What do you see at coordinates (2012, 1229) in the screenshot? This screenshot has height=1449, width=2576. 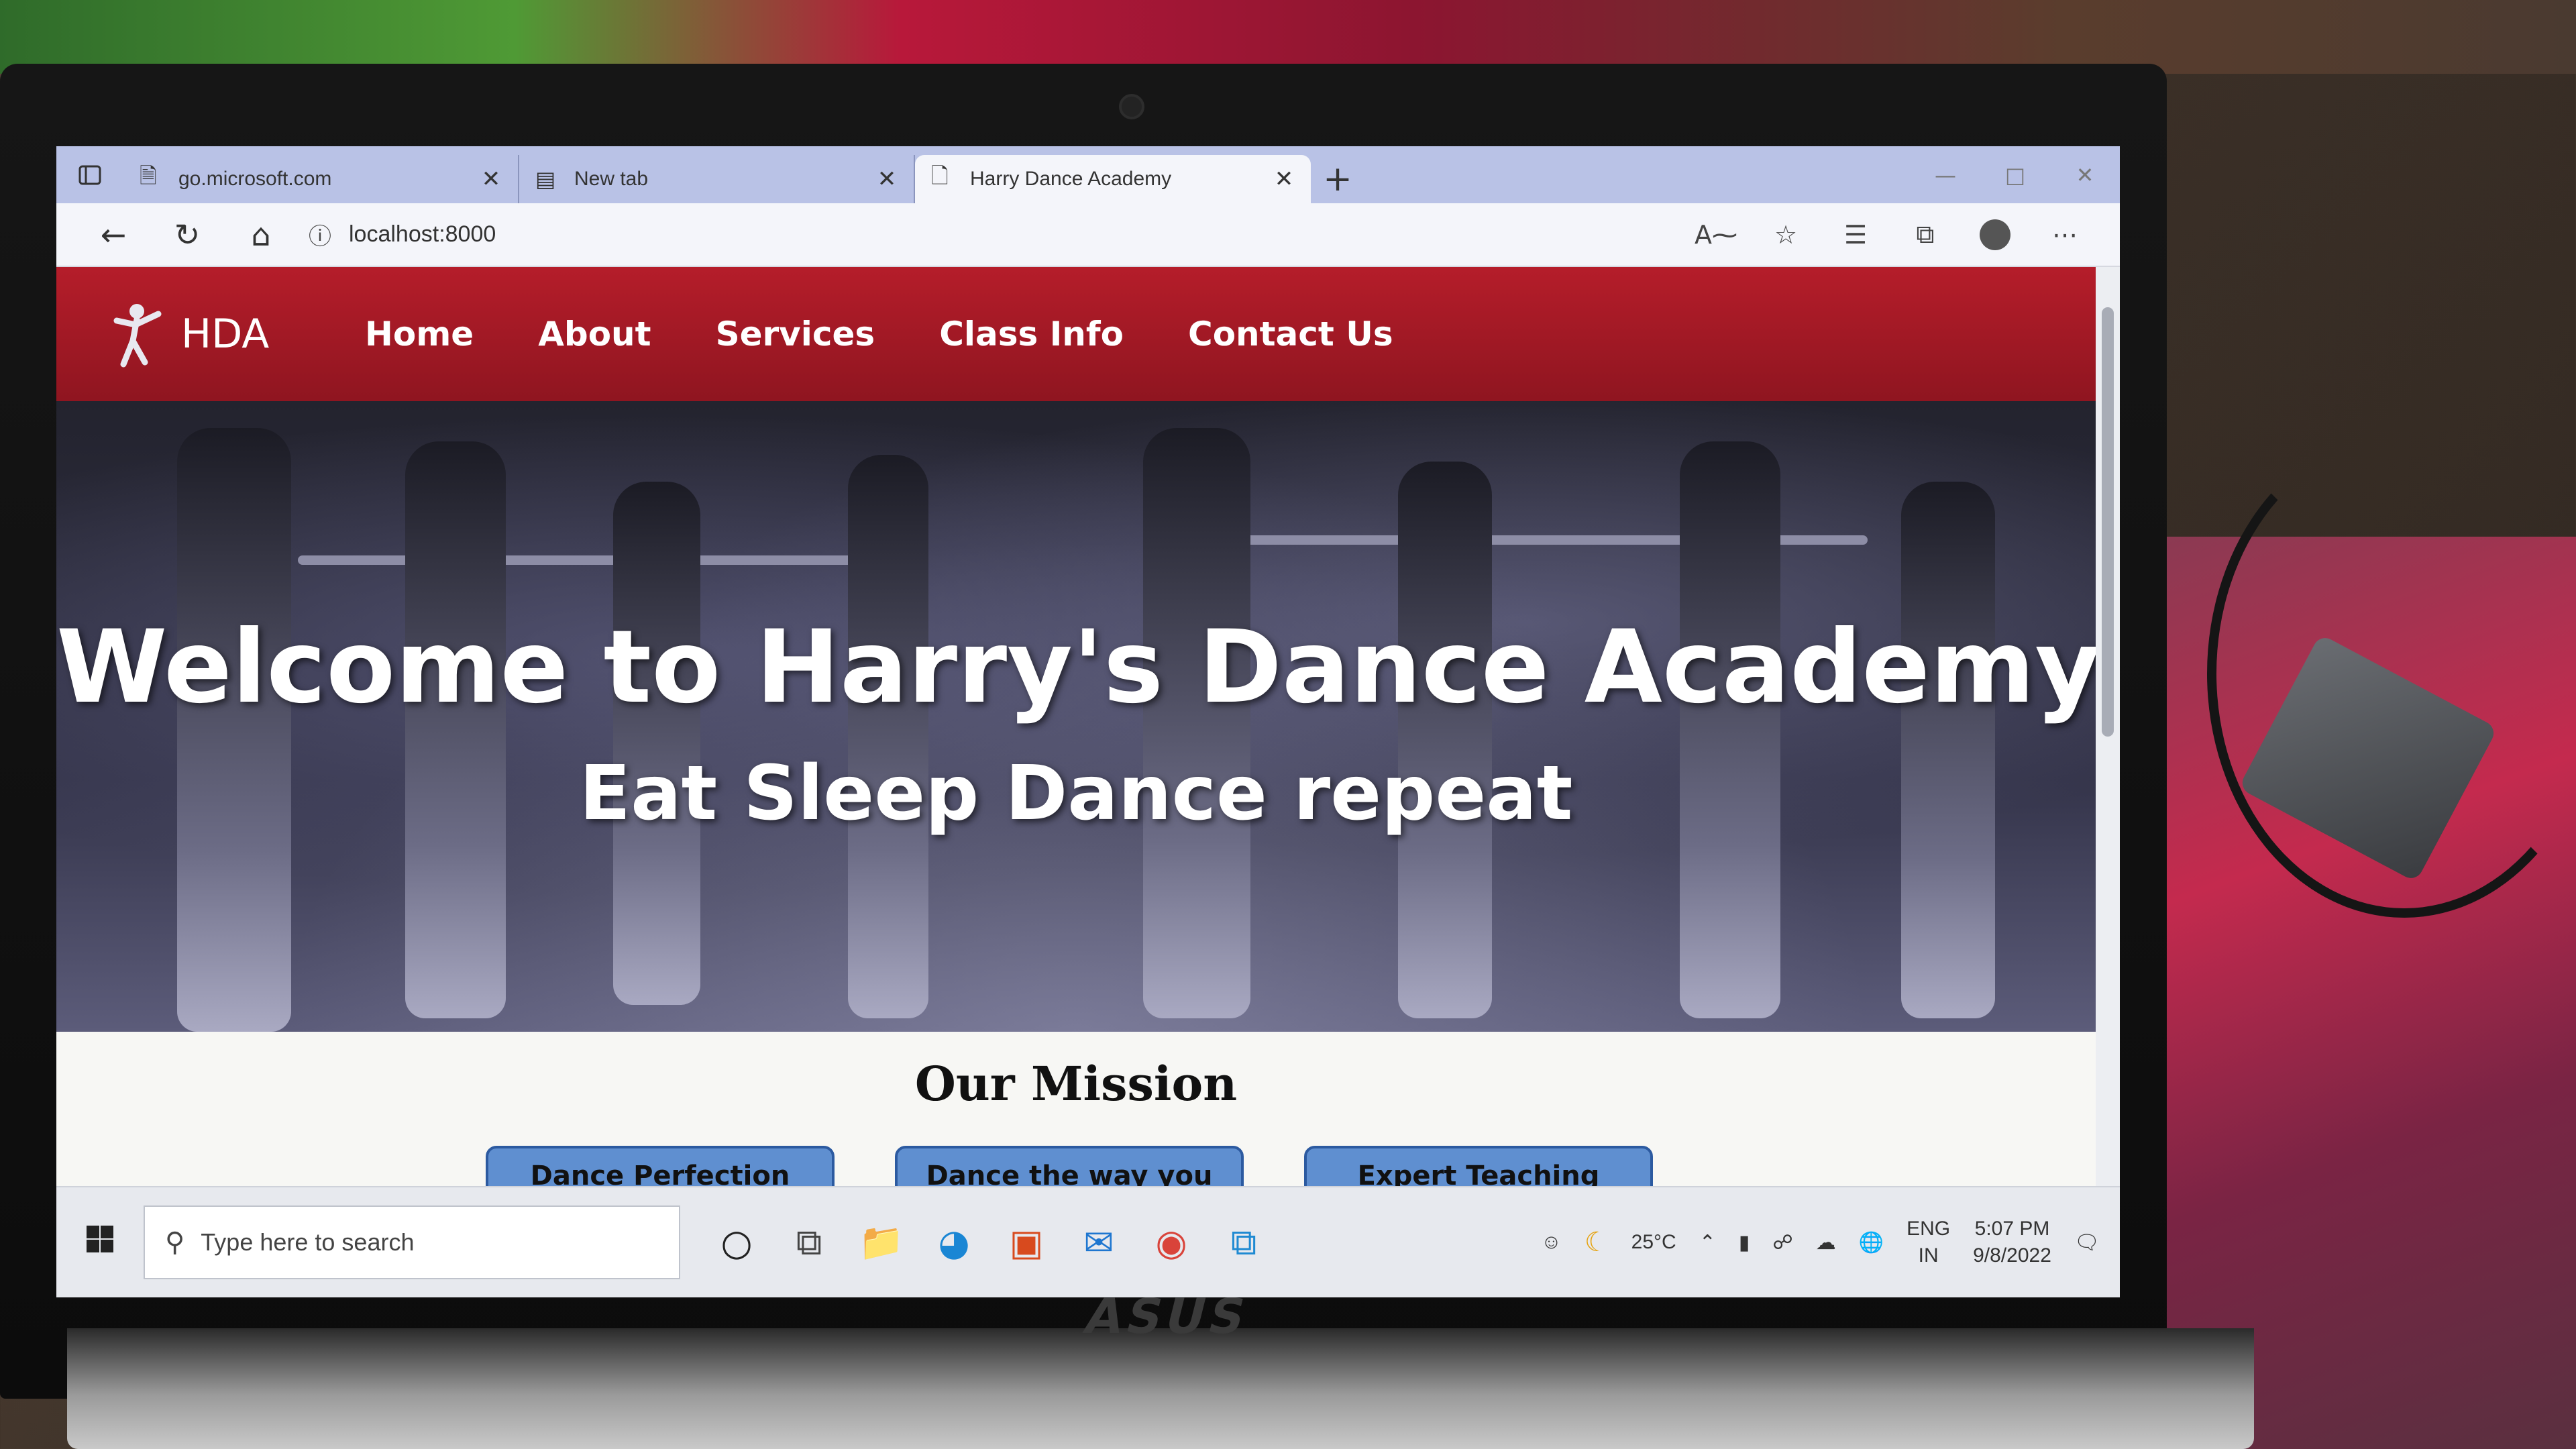 I see `clock-time: 5:07 PM` at bounding box center [2012, 1229].